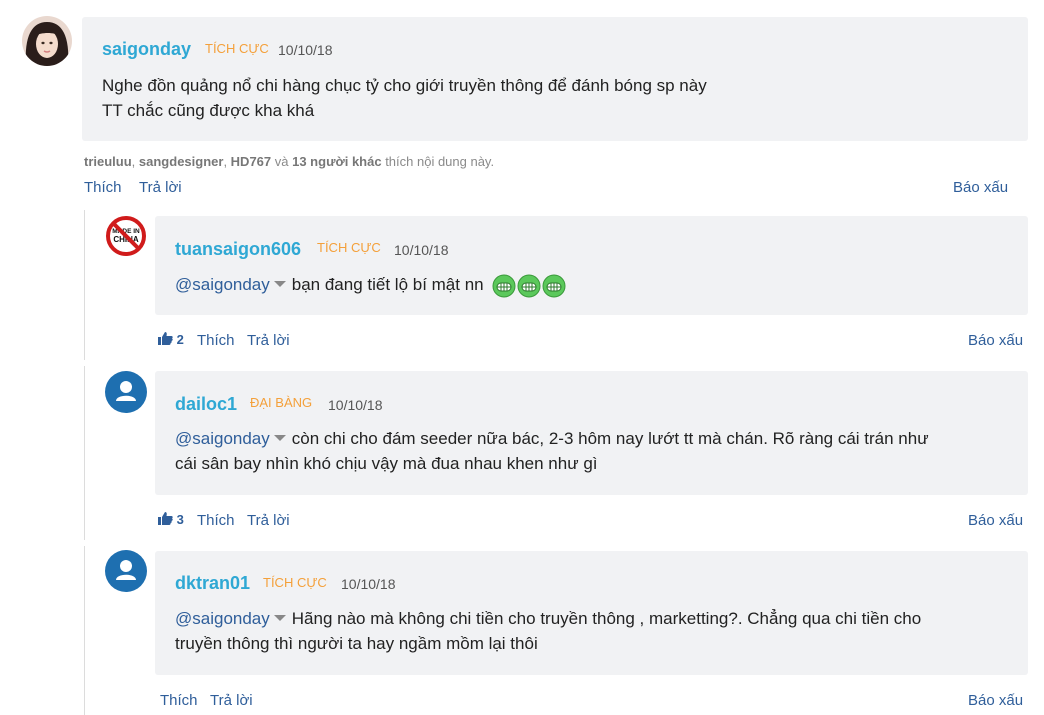  Describe the element at coordinates (146, 49) in the screenshot. I see `username: saigonday` at that location.